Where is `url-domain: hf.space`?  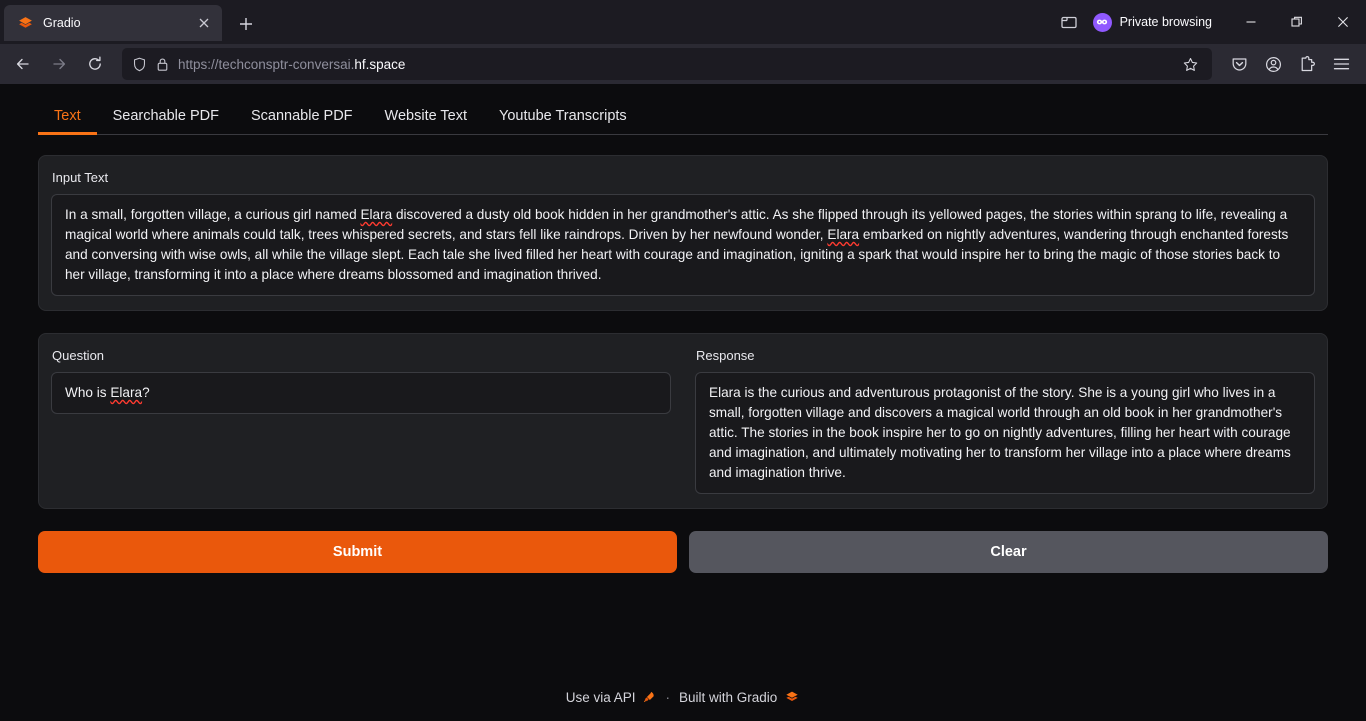 url-domain: hf.space is located at coordinates (380, 64).